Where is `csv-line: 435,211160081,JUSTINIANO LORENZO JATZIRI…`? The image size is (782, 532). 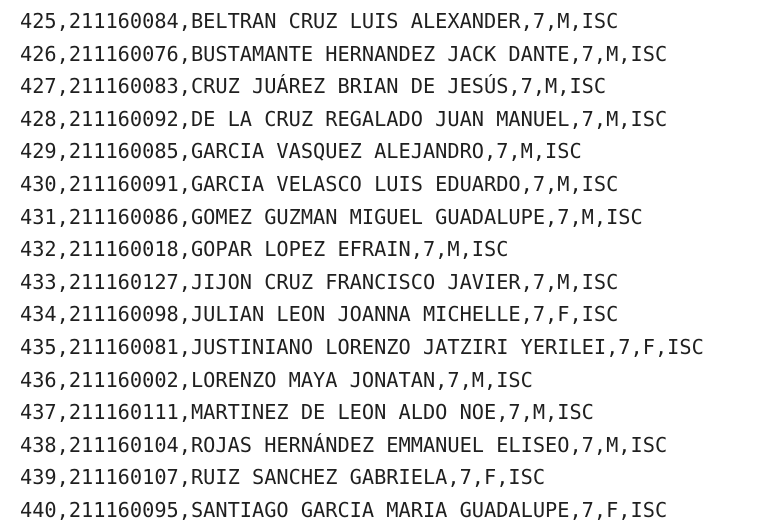 csv-line: 435,211160081,JUSTINIANO LORENZO JATZIRI… is located at coordinates (362, 346).